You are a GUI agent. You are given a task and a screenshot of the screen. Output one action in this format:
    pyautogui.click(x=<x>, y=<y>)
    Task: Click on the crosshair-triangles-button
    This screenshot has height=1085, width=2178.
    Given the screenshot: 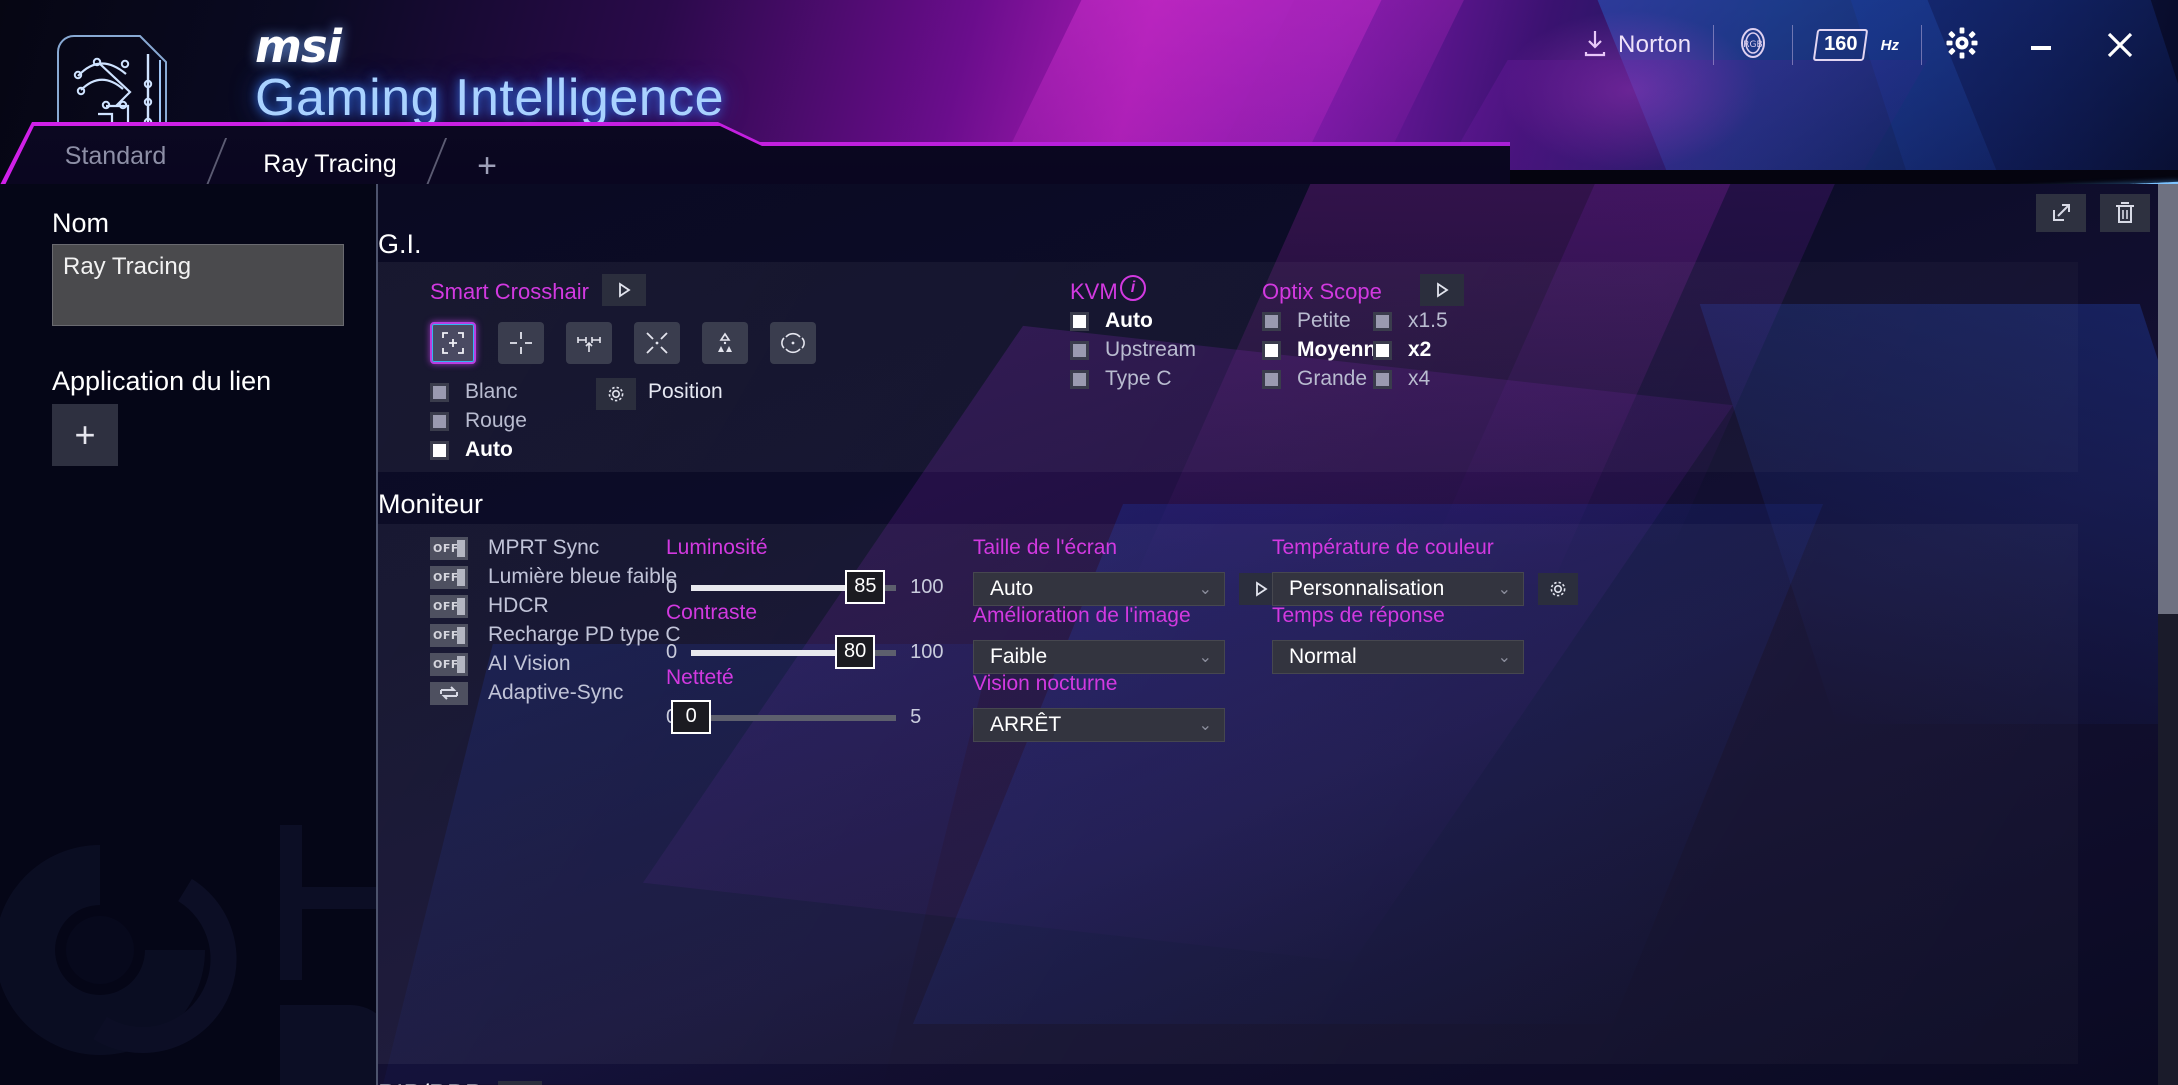 What is the action you would take?
    pyautogui.click(x=725, y=343)
    